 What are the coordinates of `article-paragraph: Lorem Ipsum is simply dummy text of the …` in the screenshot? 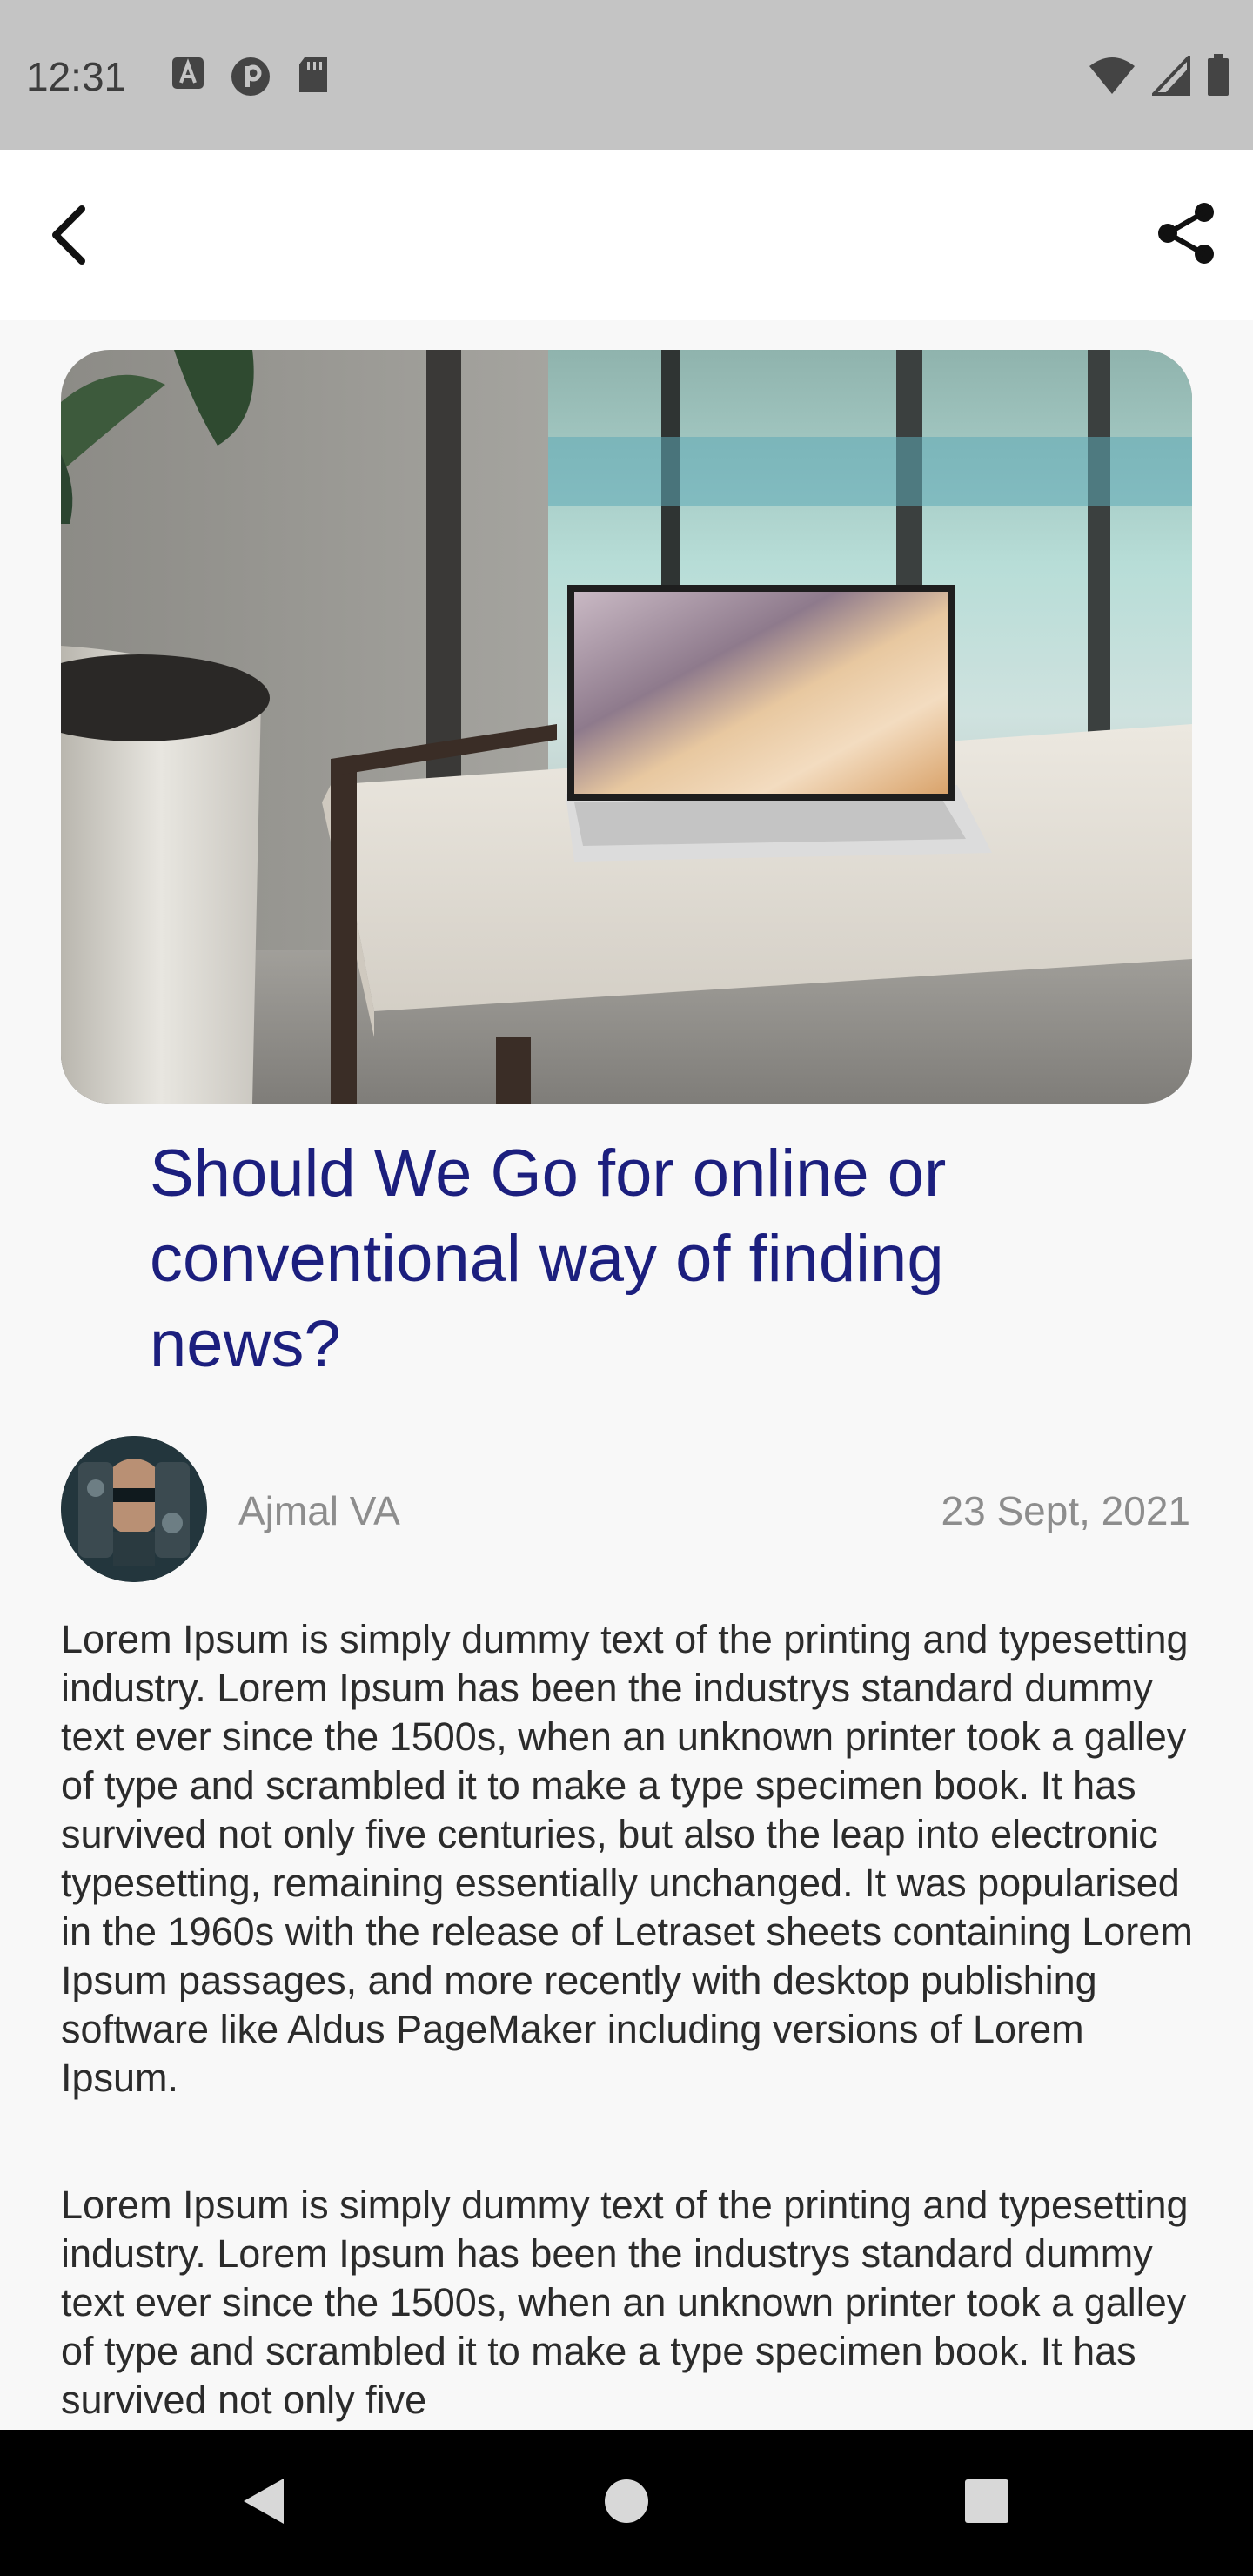 It's located at (625, 2302).